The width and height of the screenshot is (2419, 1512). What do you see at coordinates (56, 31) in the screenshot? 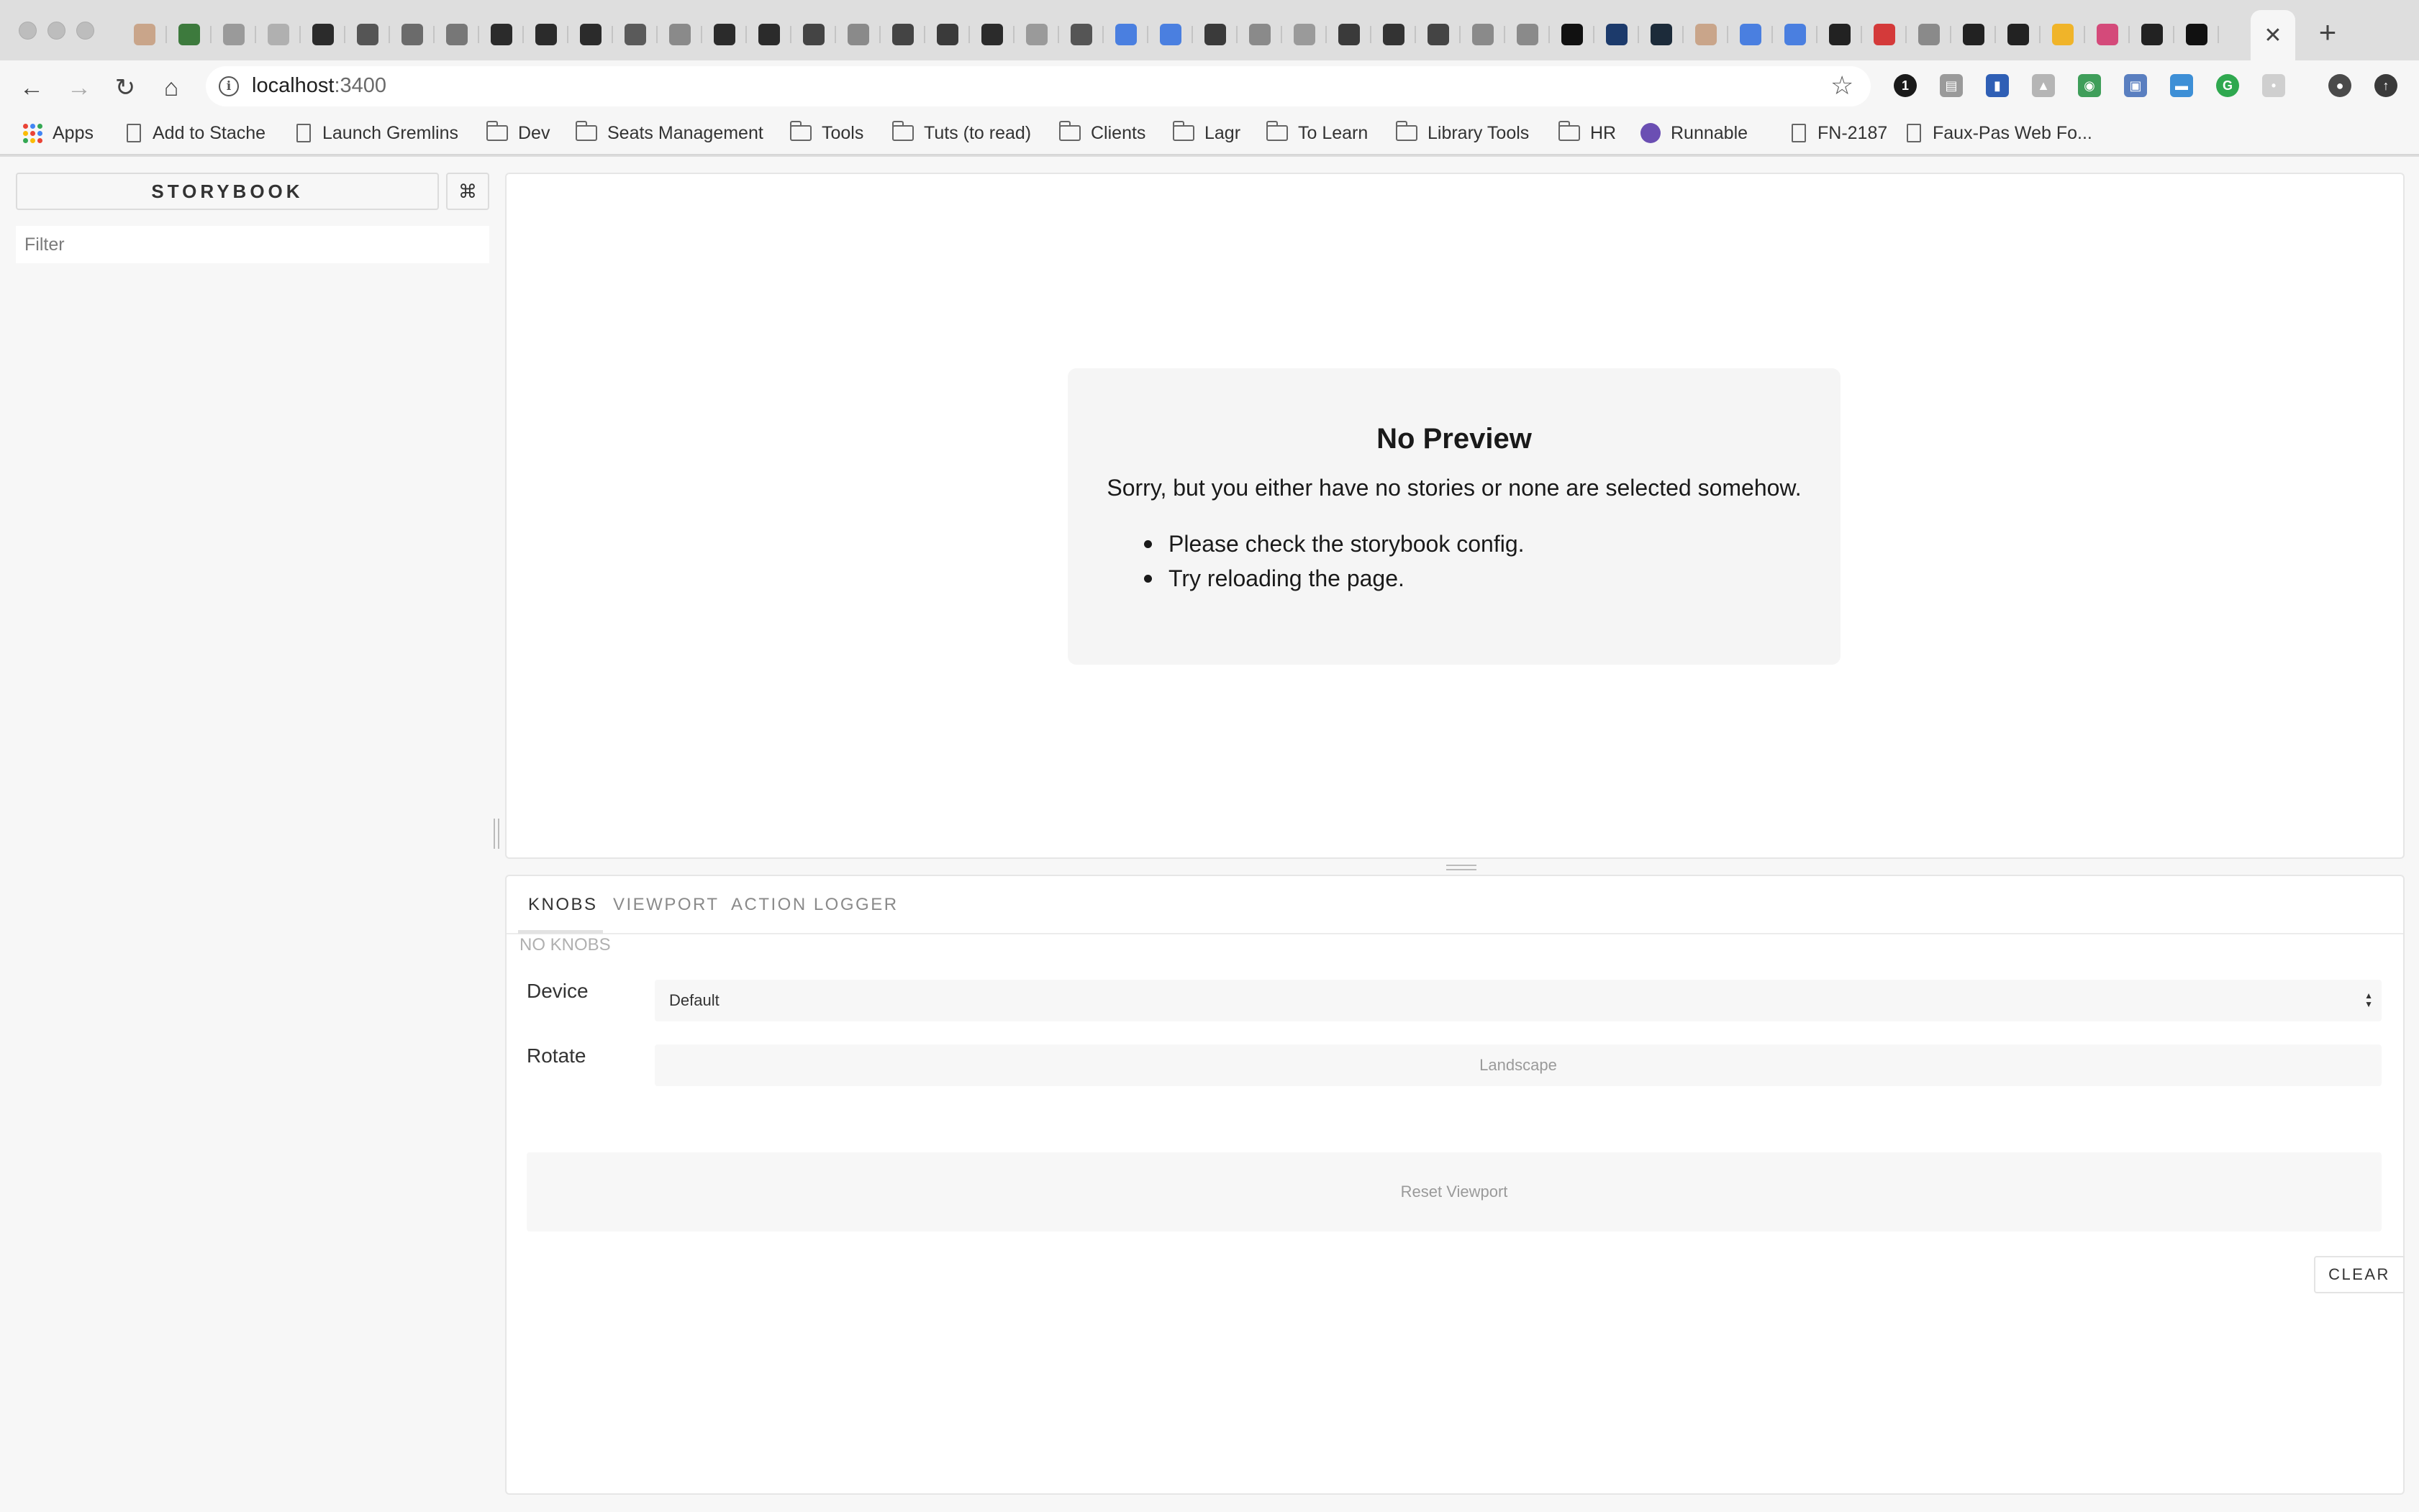
I see `window-minimize-dot` at bounding box center [56, 31].